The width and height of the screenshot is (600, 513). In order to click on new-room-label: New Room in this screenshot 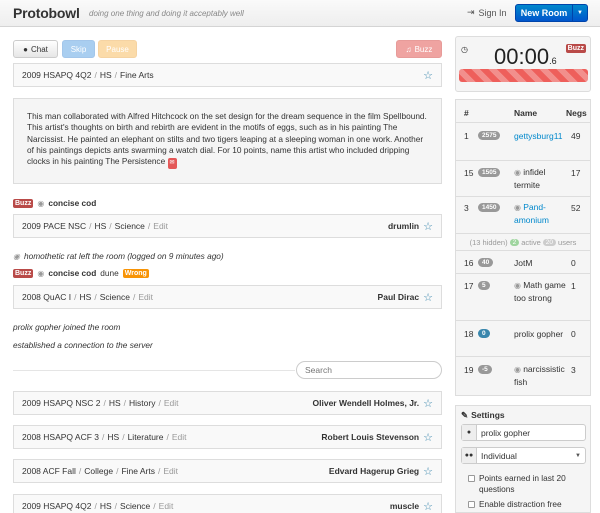, I will do `click(544, 13)`.